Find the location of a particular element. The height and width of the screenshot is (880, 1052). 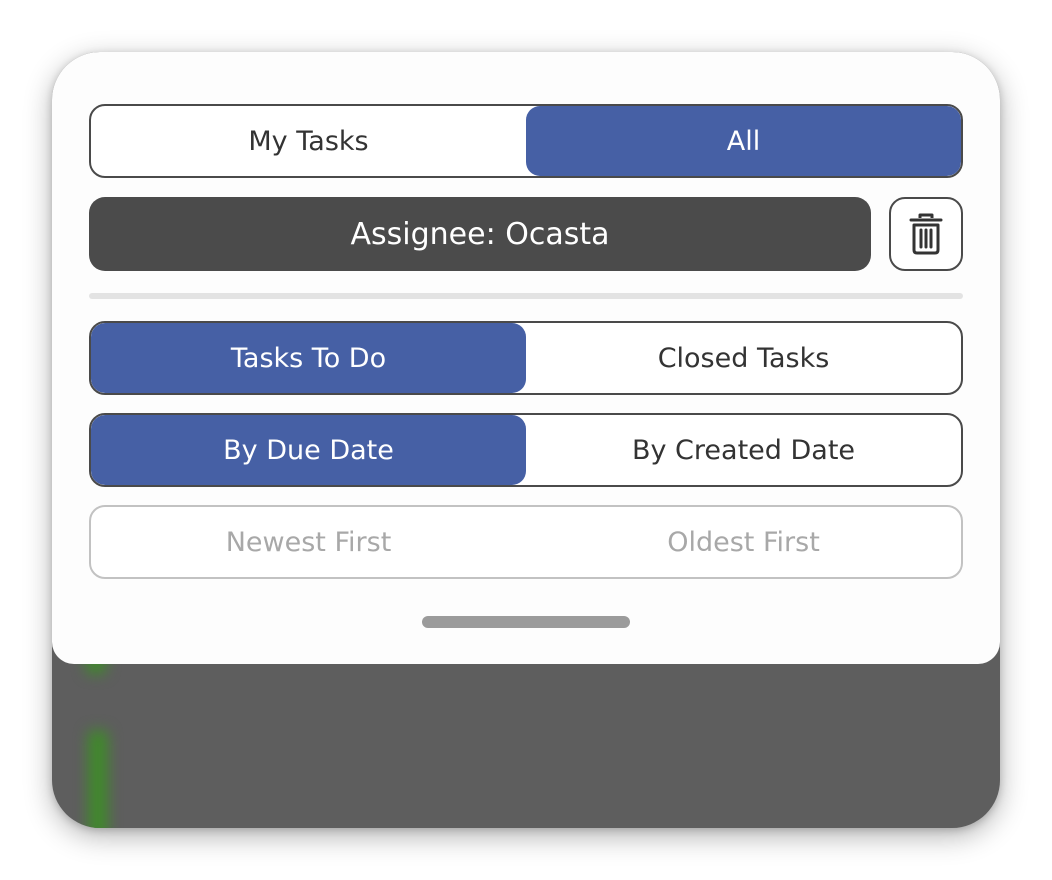

section-divider is located at coordinates (526, 296).